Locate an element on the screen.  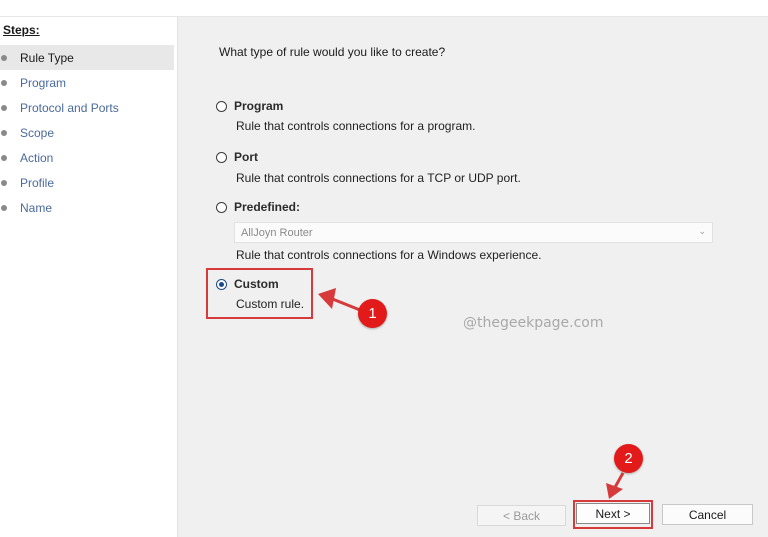
step-label: Action is located at coordinates (37, 157).